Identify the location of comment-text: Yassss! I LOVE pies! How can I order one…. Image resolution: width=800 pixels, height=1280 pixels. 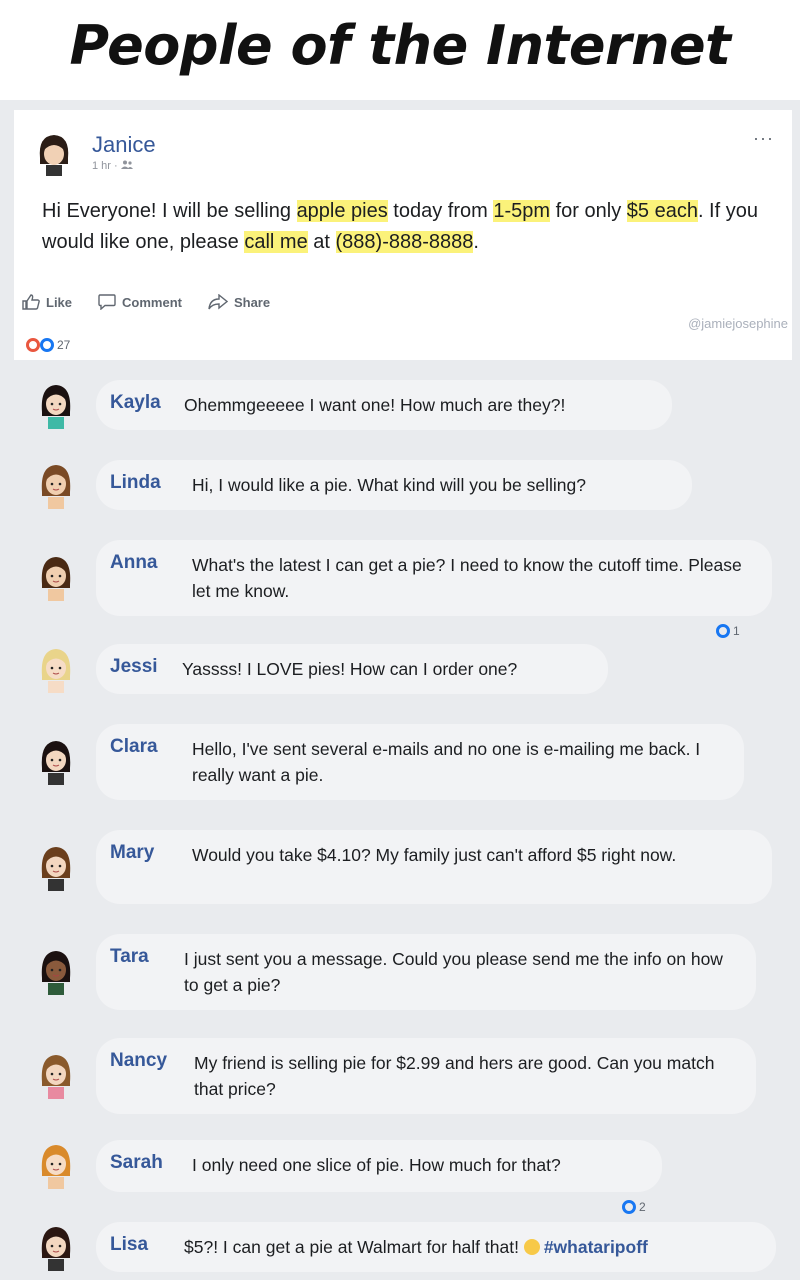
(386, 669).